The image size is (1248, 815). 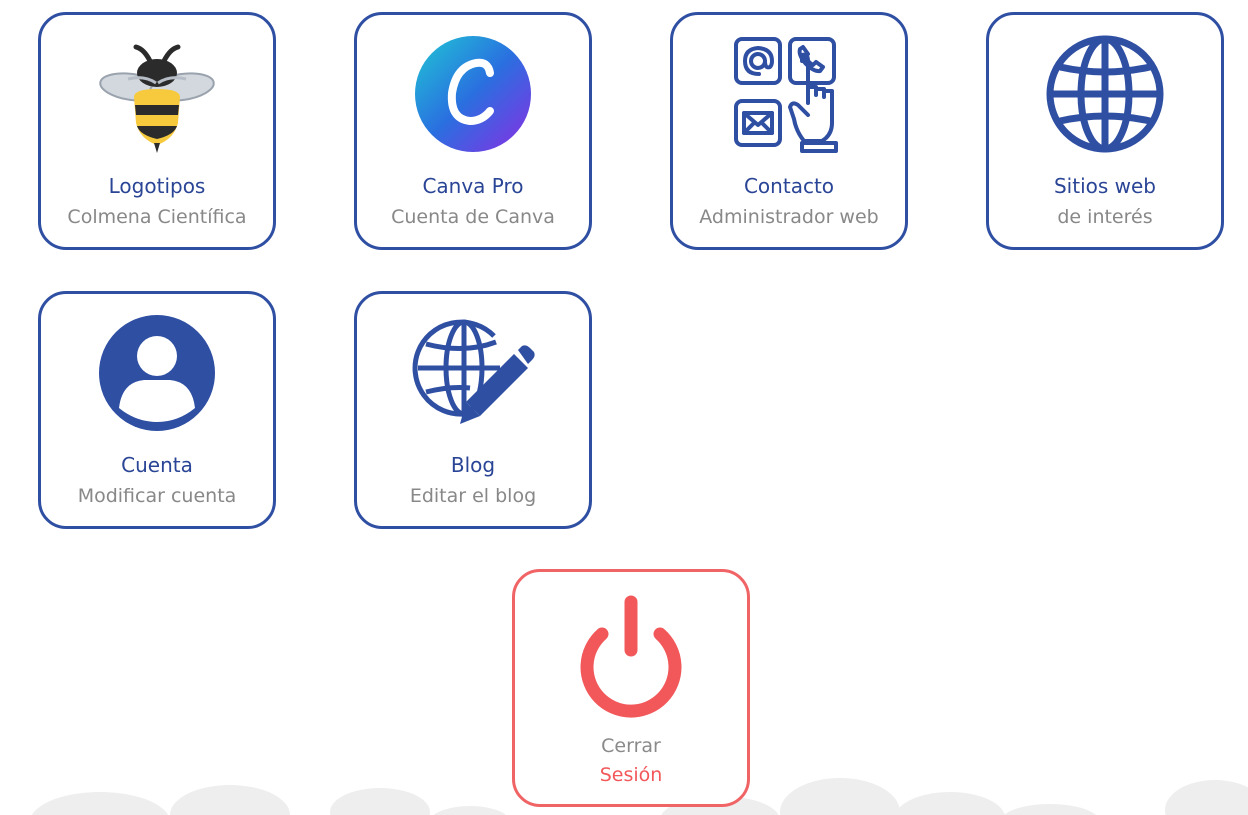 What do you see at coordinates (1105, 186) in the screenshot?
I see `tile-title: Sitios web` at bounding box center [1105, 186].